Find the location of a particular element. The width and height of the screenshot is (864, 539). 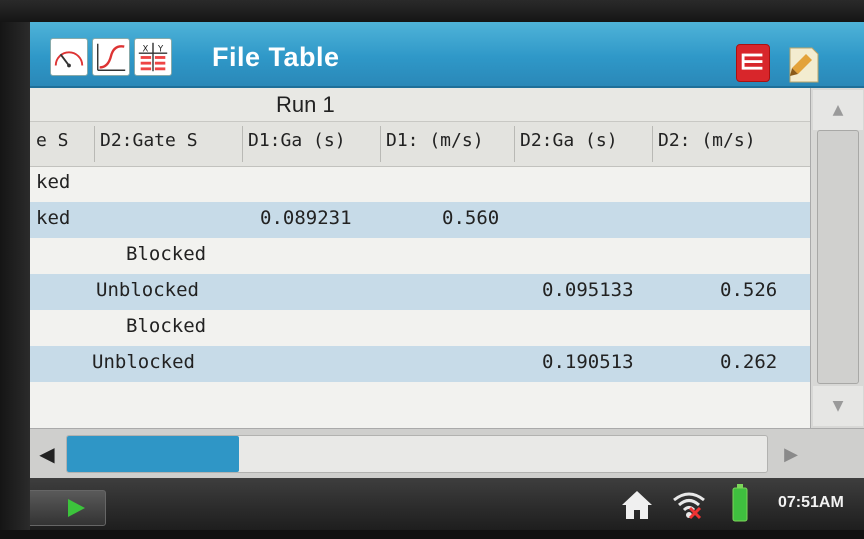

table-cell: 0.089231 is located at coordinates (306, 218).